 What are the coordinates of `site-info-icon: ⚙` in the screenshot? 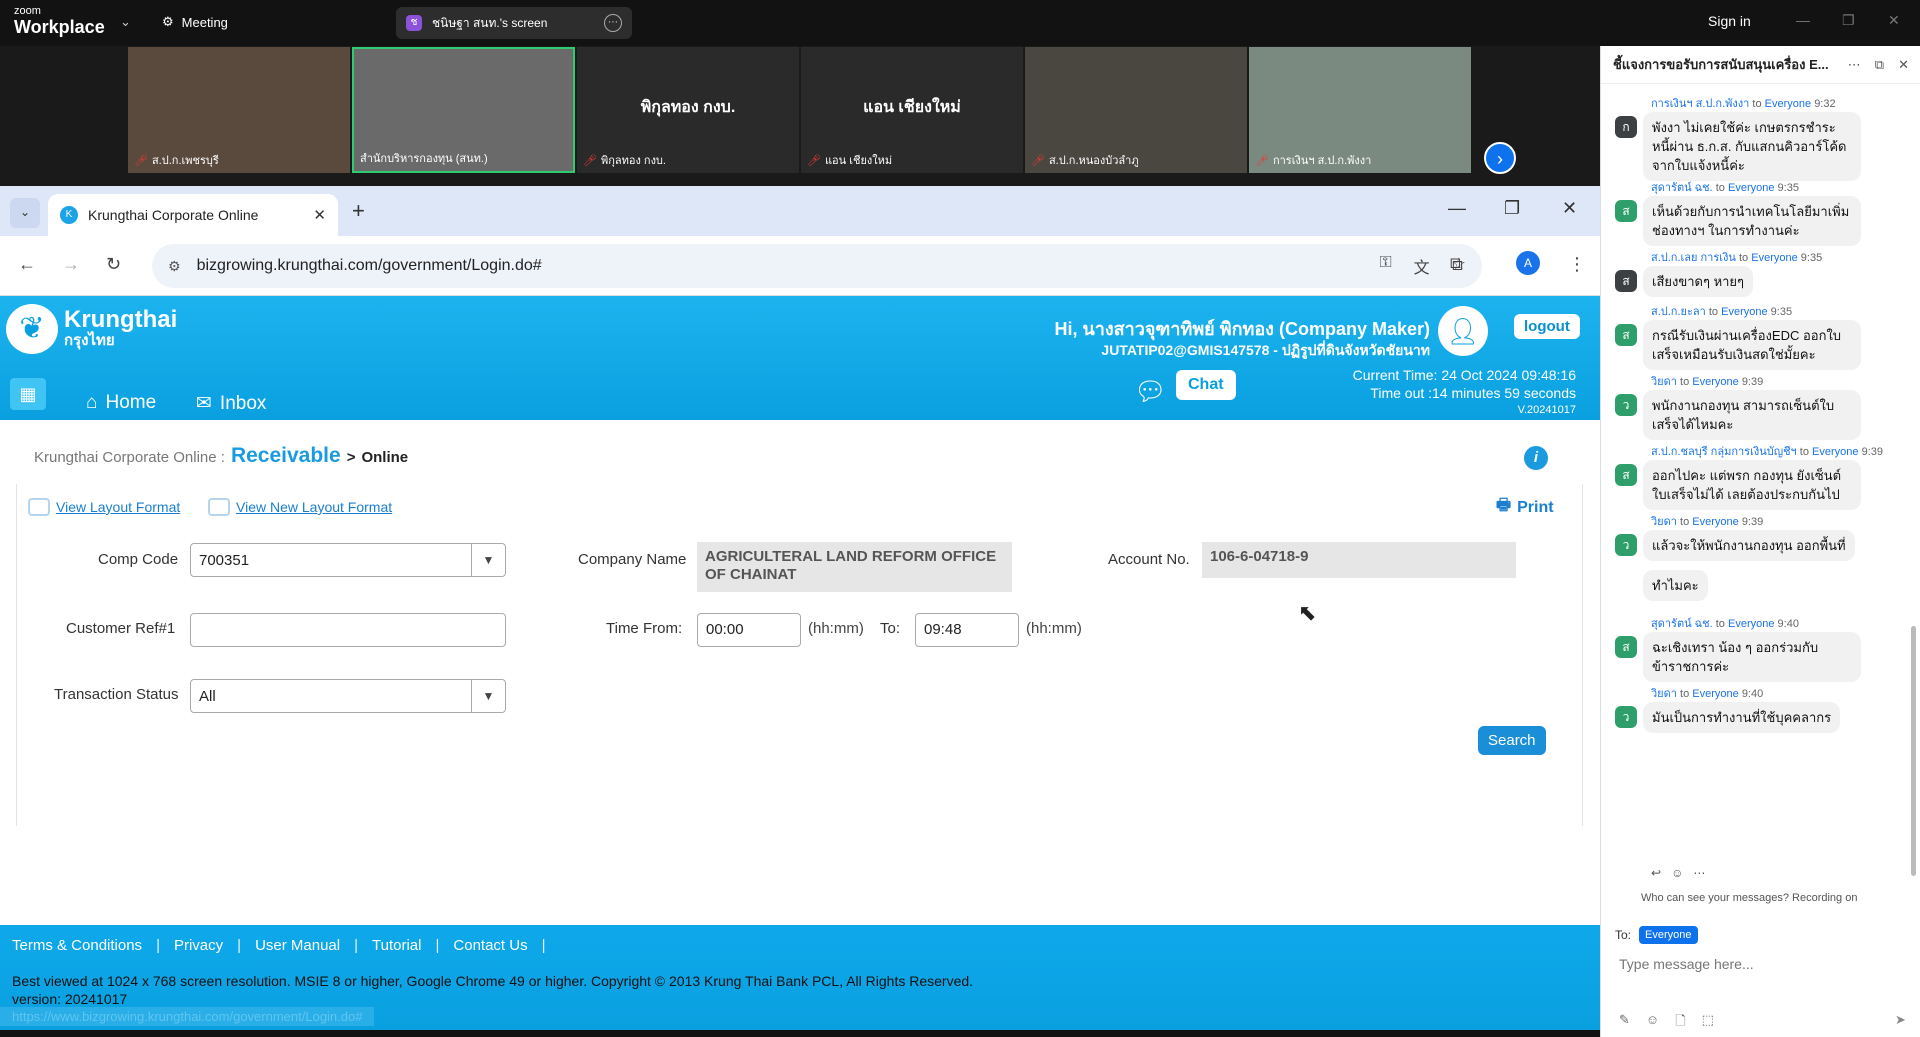 It's located at (174, 266).